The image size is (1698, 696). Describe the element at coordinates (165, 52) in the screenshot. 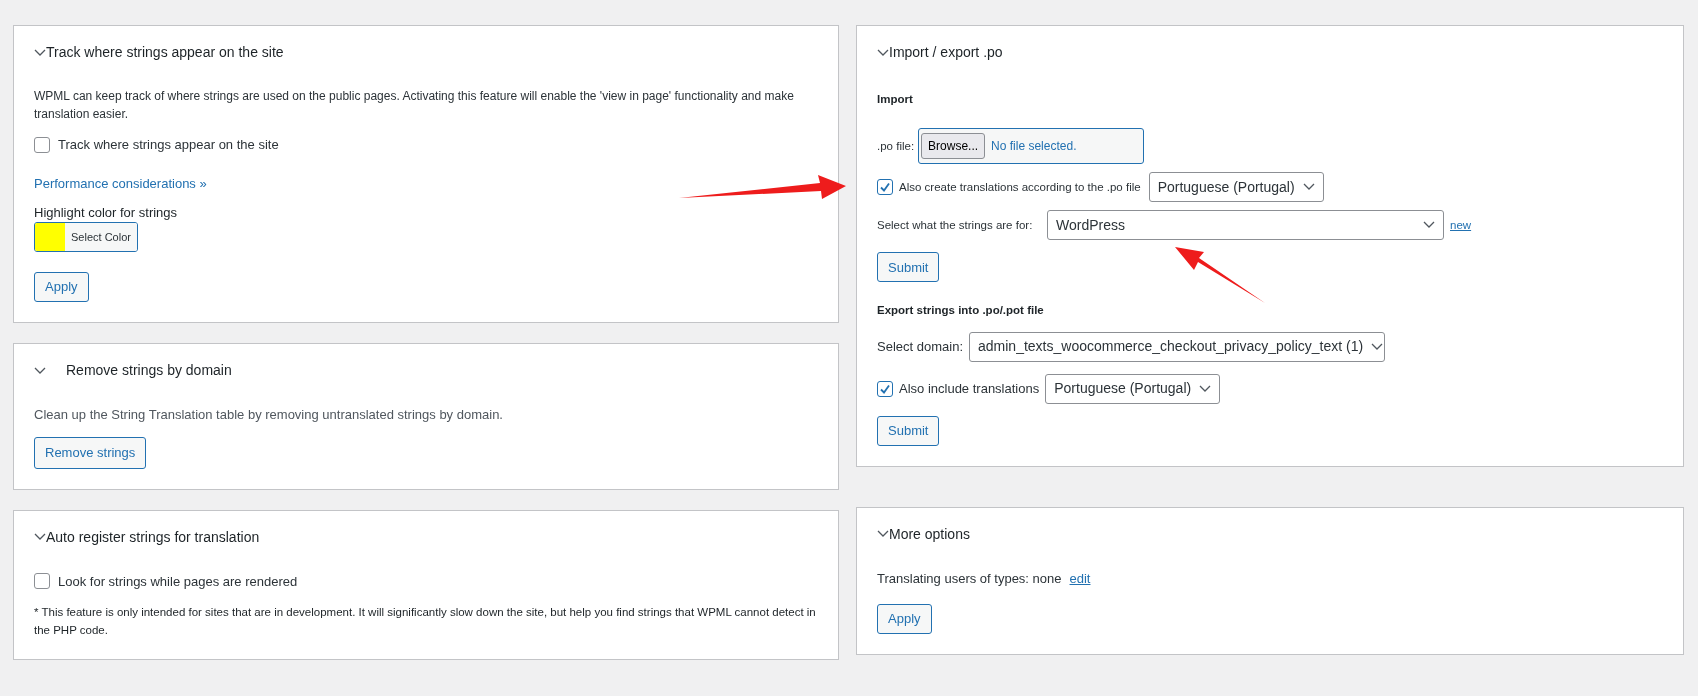

I see `panel-title: Track where strings appear on the site` at that location.